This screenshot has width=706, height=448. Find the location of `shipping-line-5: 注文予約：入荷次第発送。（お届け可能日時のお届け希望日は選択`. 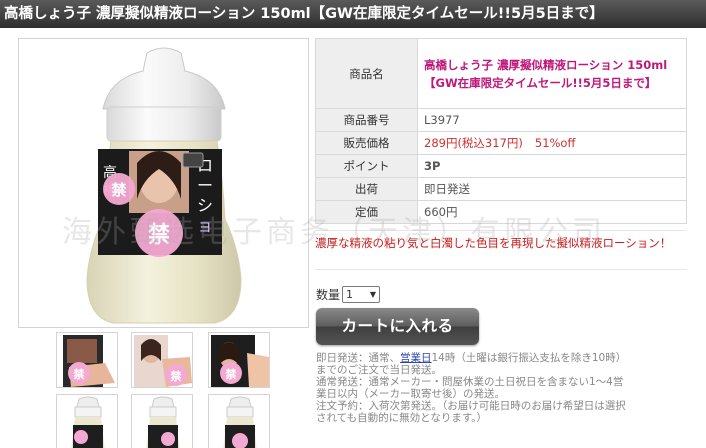

shipping-line-5: 注文予約：入荷次第発送。（お届け可能日時のお届け希望日は選択 is located at coordinates (471, 406).